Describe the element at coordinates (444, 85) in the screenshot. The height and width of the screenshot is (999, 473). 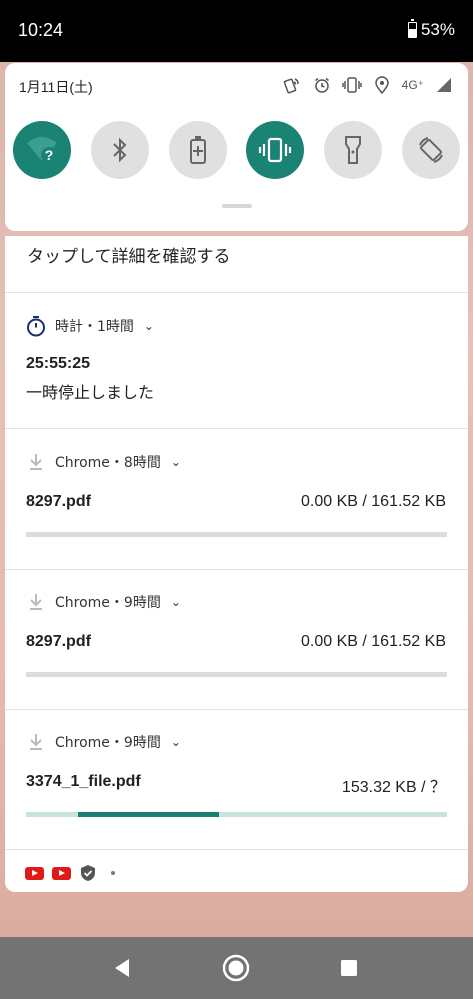
I see `signal-icon` at that location.